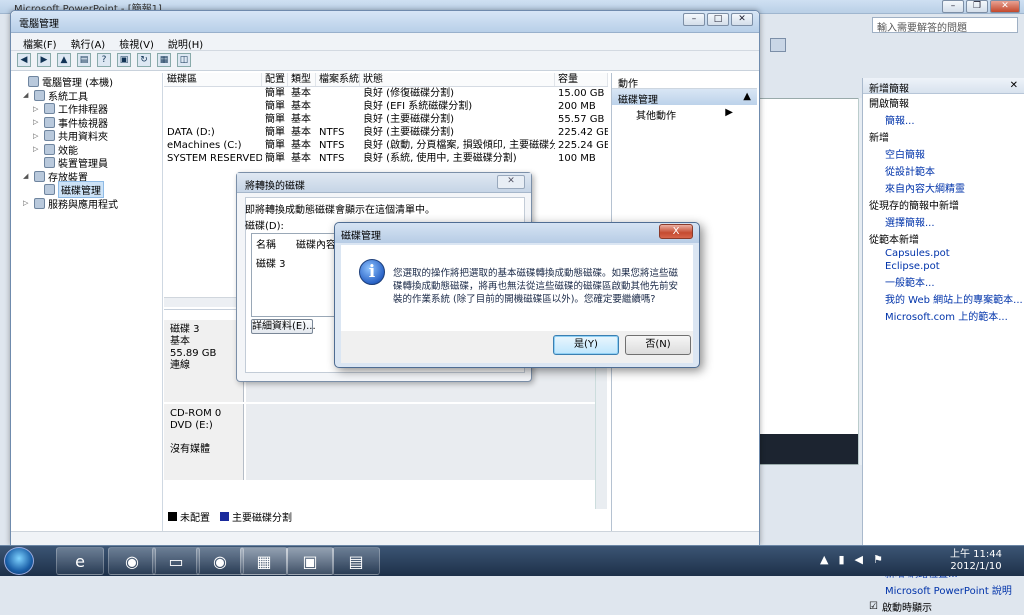  I want to click on design-template-link: 從設計範本, so click(943, 170).